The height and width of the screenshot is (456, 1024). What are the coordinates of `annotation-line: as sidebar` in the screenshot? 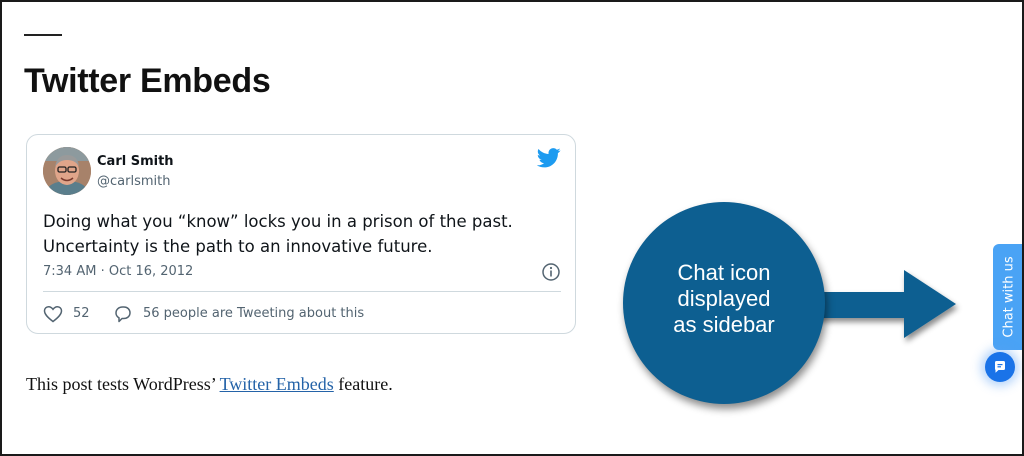 It's located at (724, 324).